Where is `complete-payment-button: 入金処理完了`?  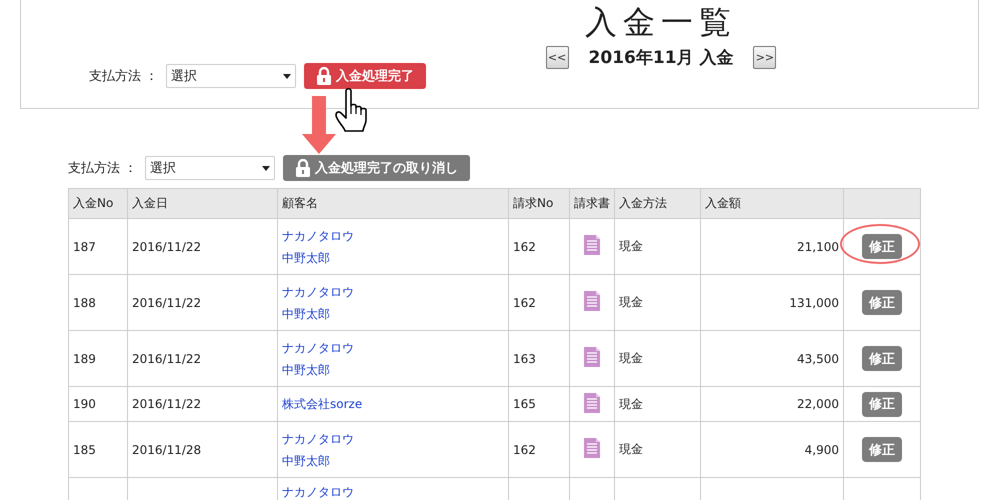
complete-payment-button: 入金処理完了 is located at coordinates (365, 76).